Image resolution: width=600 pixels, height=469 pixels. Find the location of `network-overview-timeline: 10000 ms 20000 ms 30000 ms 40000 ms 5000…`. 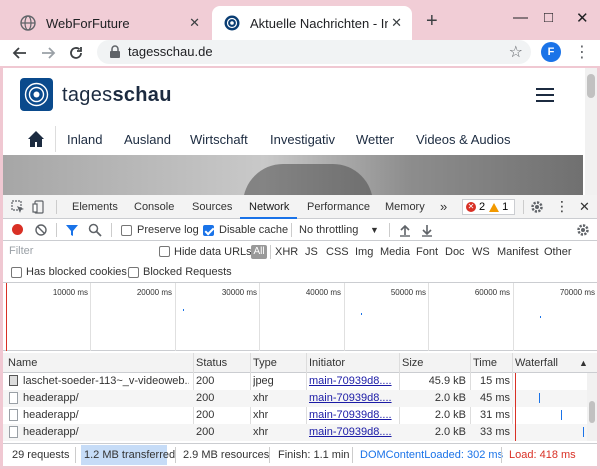

network-overview-timeline: 10000 ms 20000 ms 30000 ms 40000 ms 5000… is located at coordinates (300, 317).